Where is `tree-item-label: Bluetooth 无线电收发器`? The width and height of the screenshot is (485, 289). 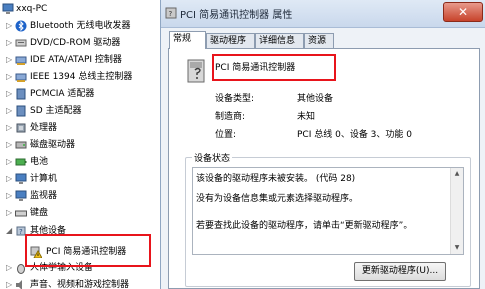
tree-item-label: Bluetooth 无线电收发器 is located at coordinates (80, 26).